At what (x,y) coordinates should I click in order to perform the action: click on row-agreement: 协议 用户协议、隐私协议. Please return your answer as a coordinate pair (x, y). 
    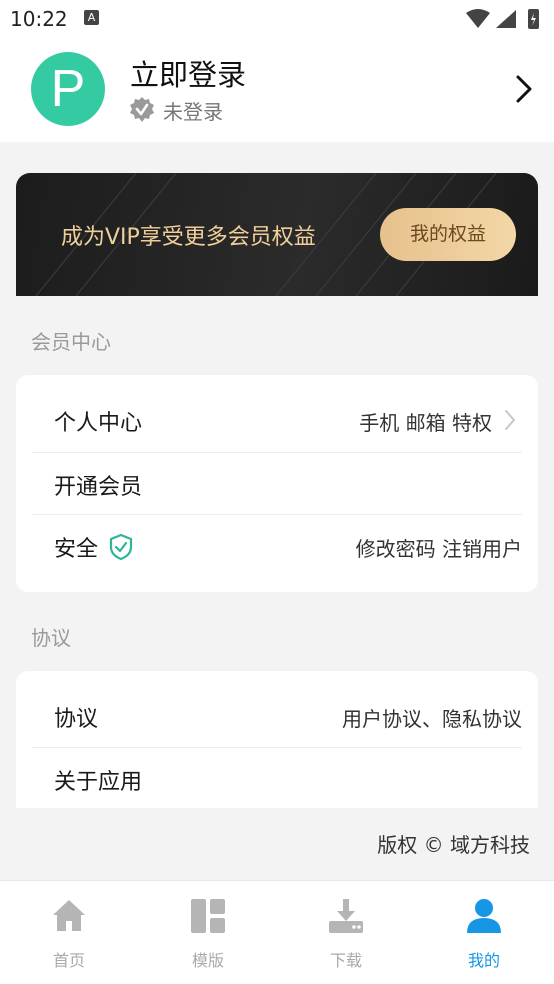
    Looking at the image, I should click on (277, 716).